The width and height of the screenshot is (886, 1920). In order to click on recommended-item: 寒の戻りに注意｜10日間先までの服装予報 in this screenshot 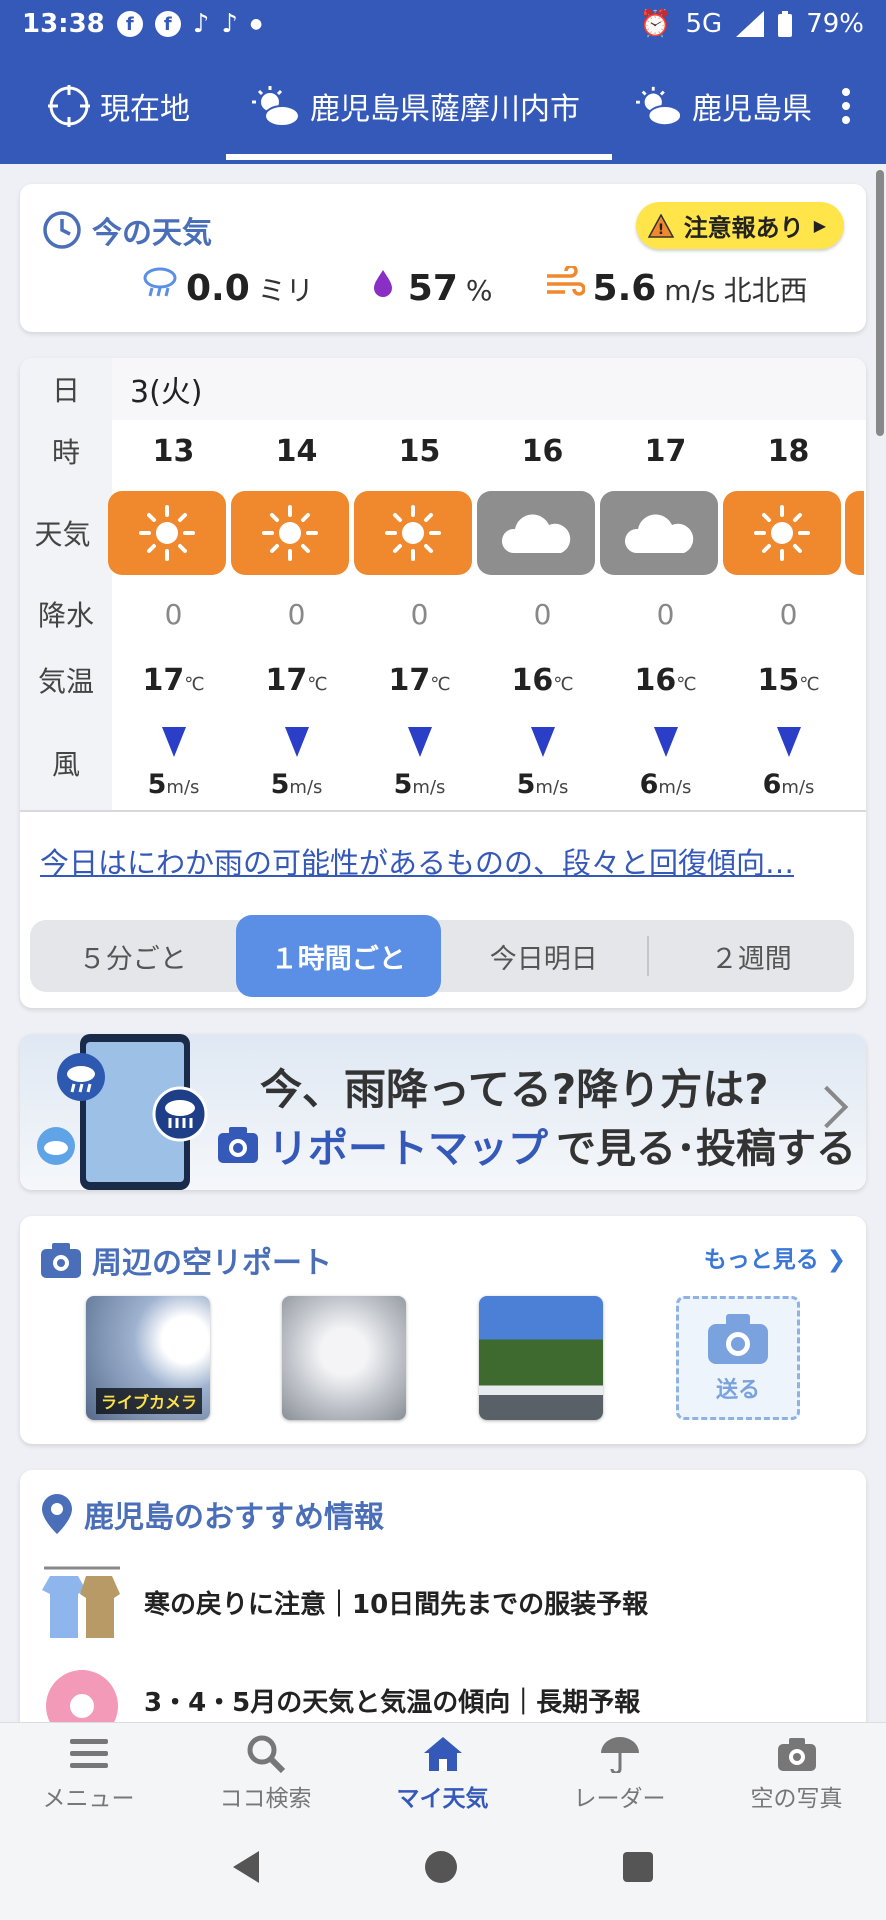, I will do `click(443, 1602)`.